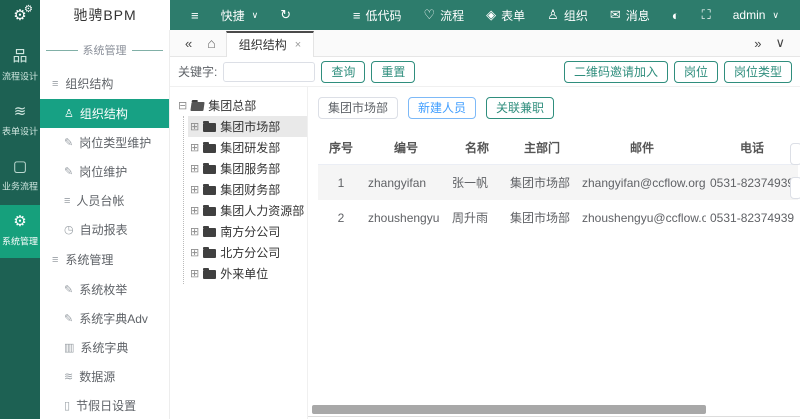  Describe the element at coordinates (775, 14) in the screenshot. I see `chevron-down-icon: ∨` at that location.